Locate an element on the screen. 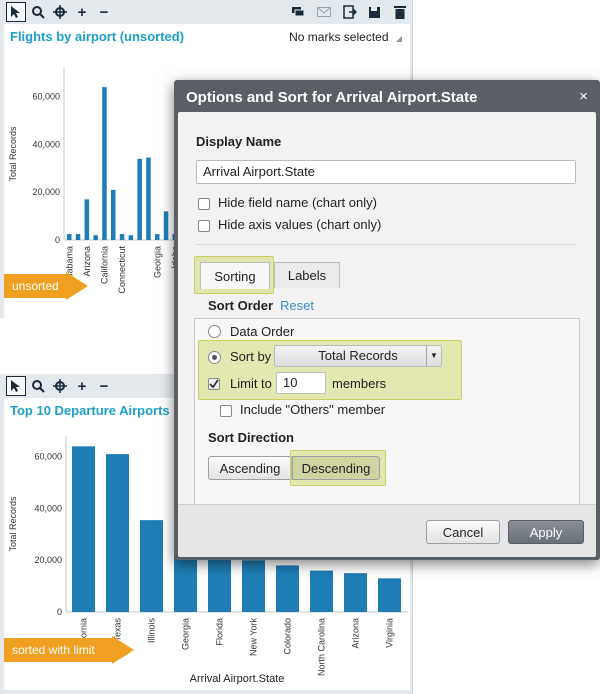  export-icon is located at coordinates (350, 12).